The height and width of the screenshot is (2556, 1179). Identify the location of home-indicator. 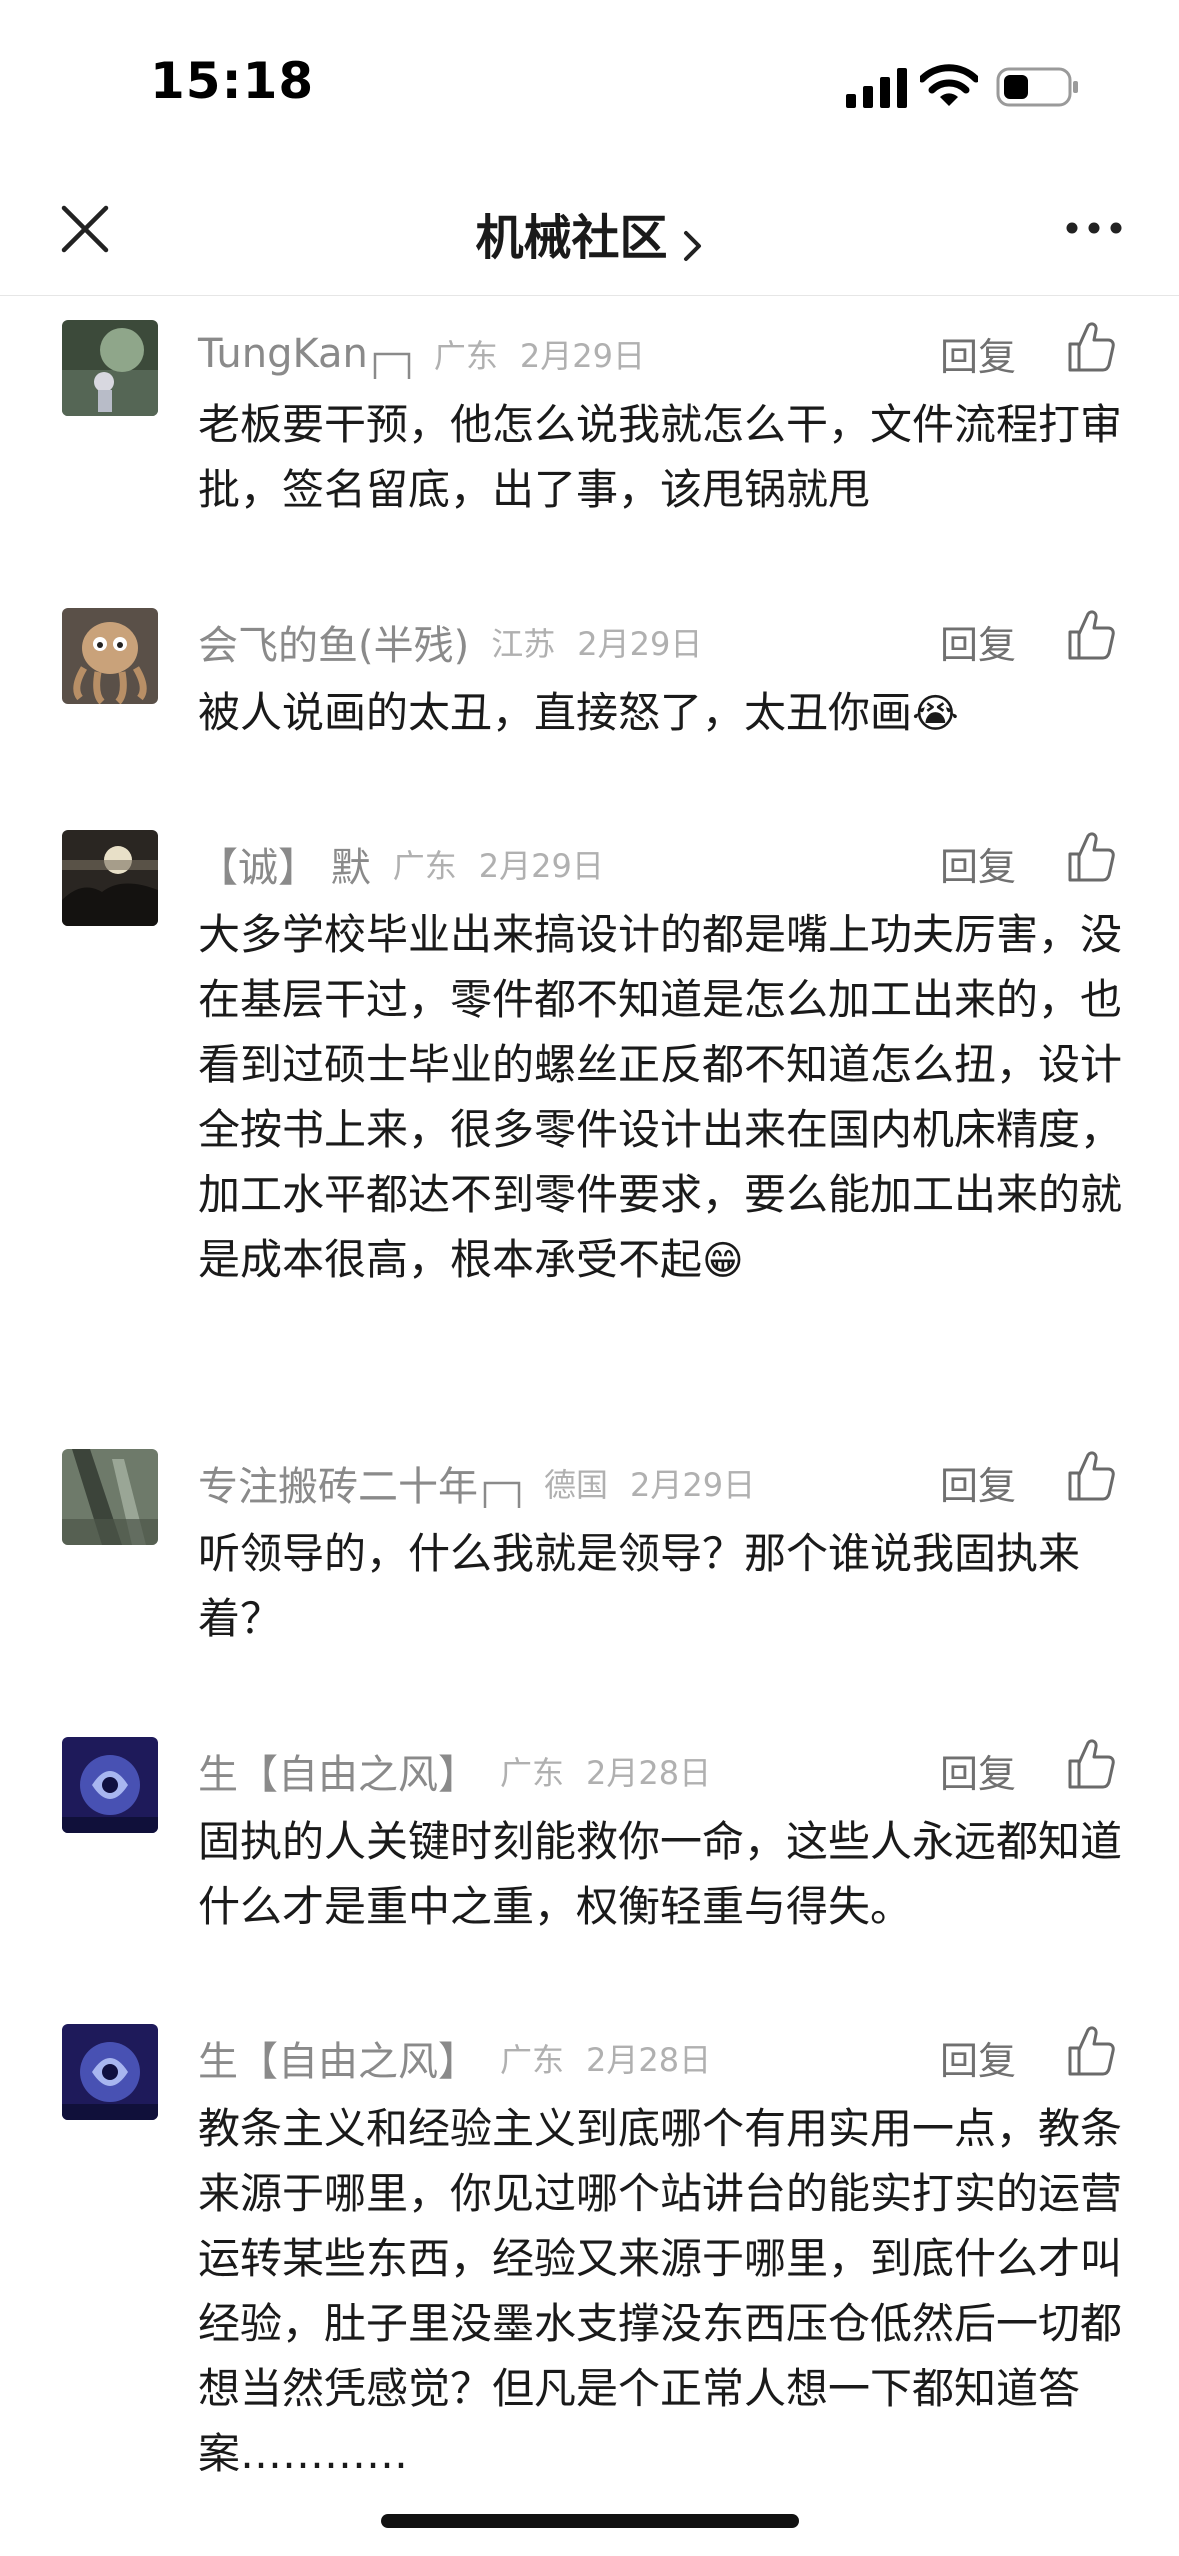
(590, 2521).